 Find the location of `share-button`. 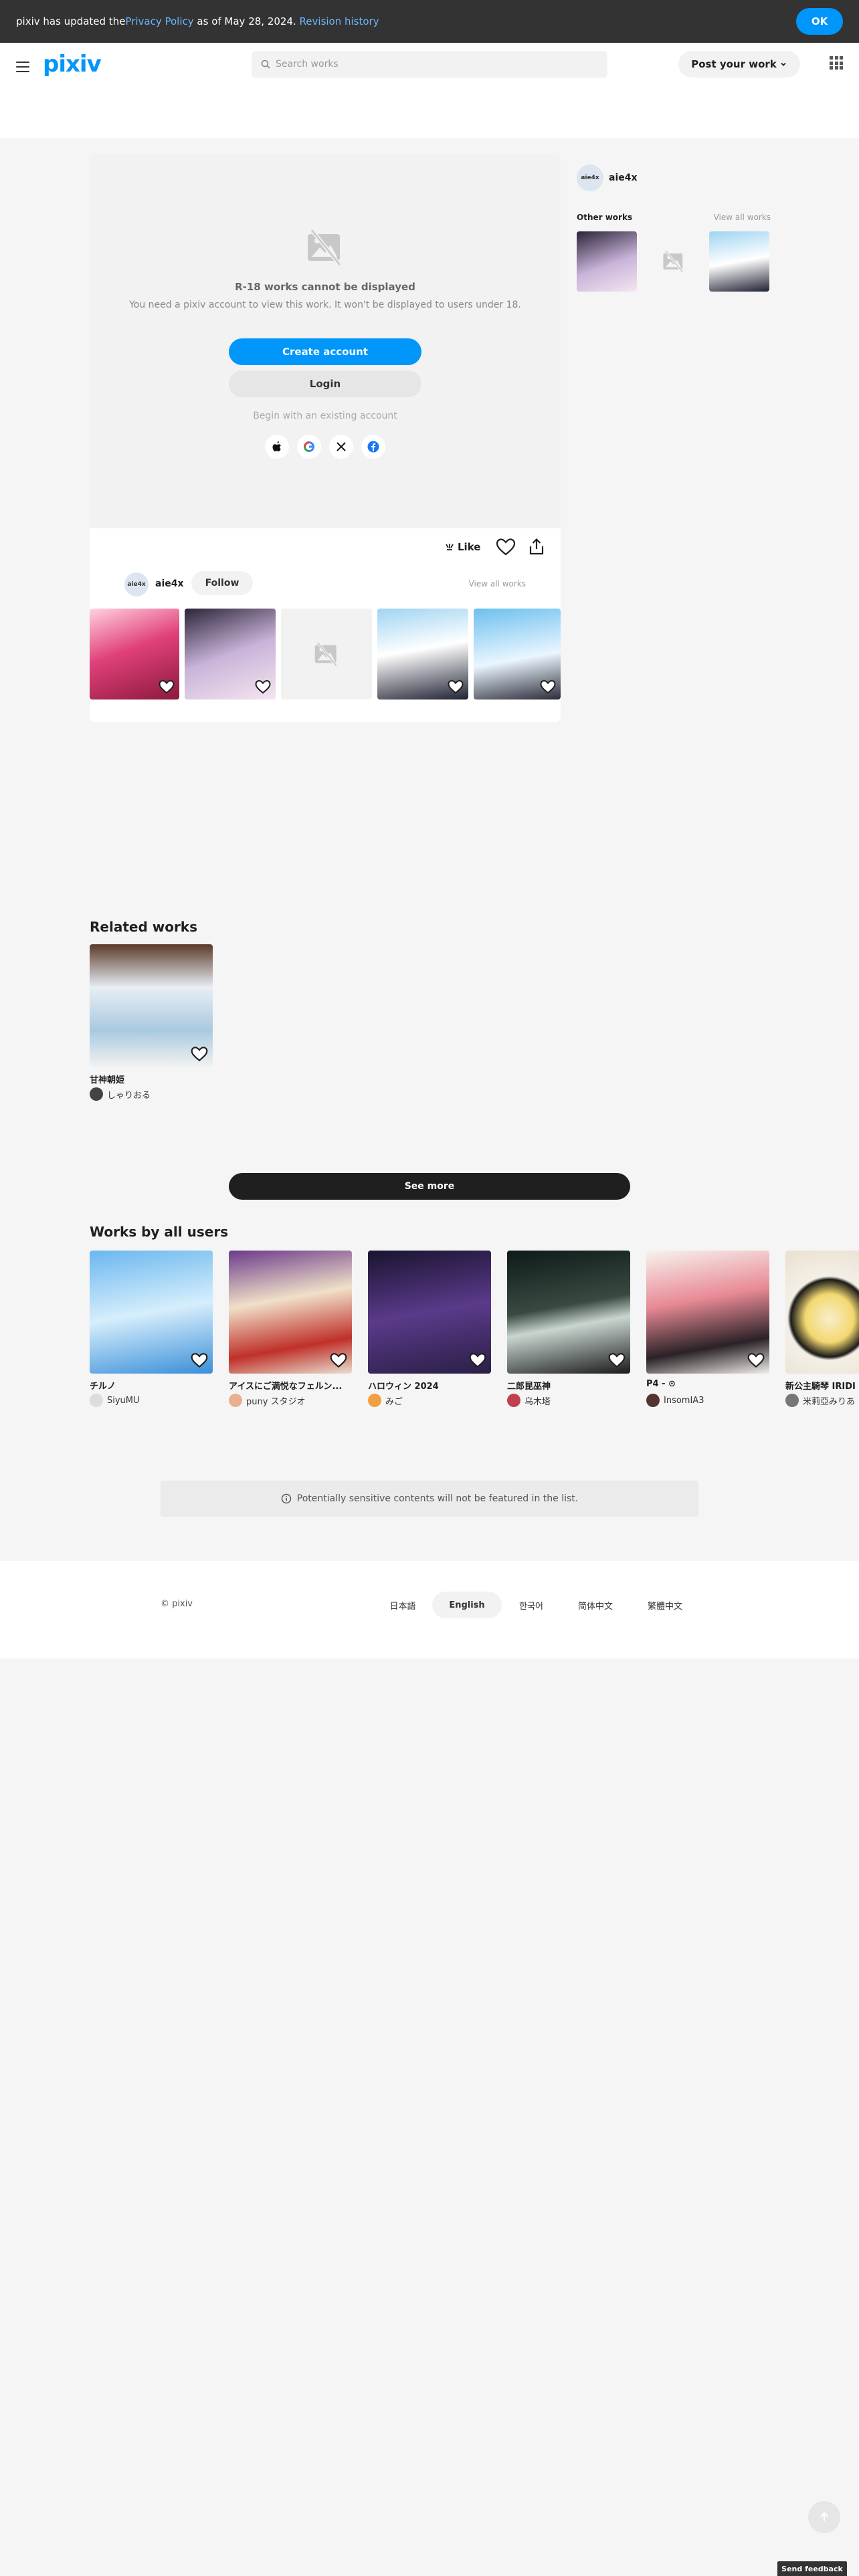

share-button is located at coordinates (536, 547).